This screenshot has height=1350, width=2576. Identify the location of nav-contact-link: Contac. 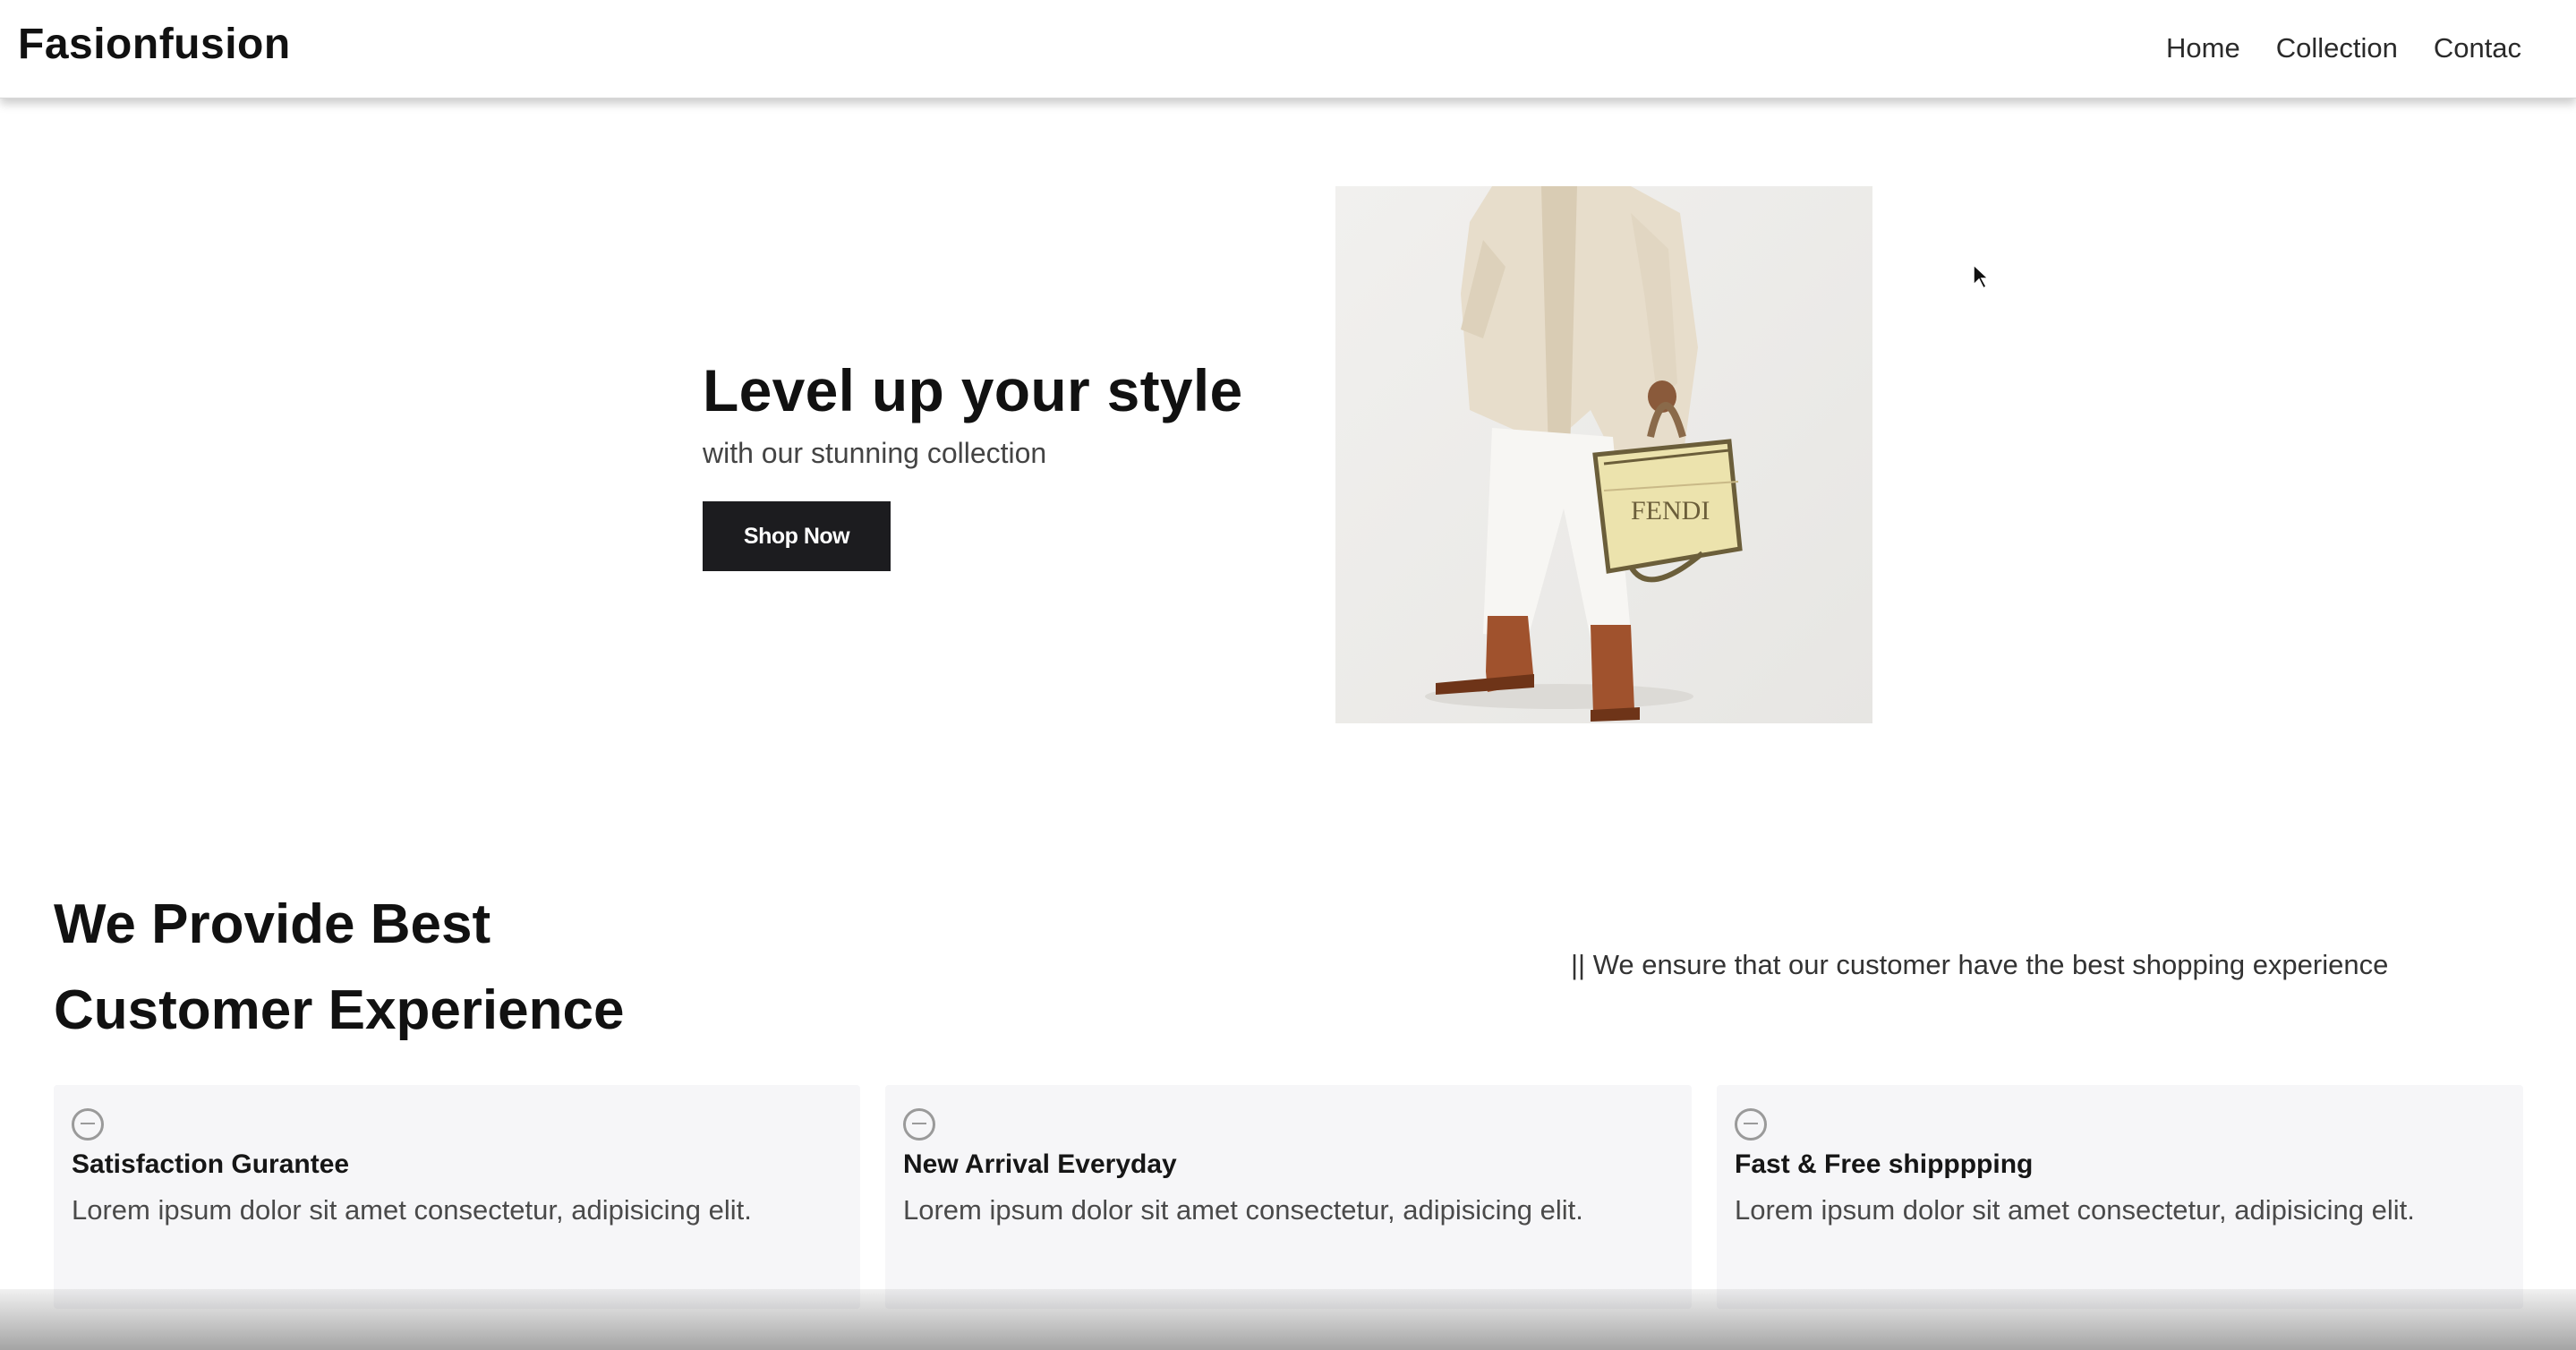
(2477, 48).